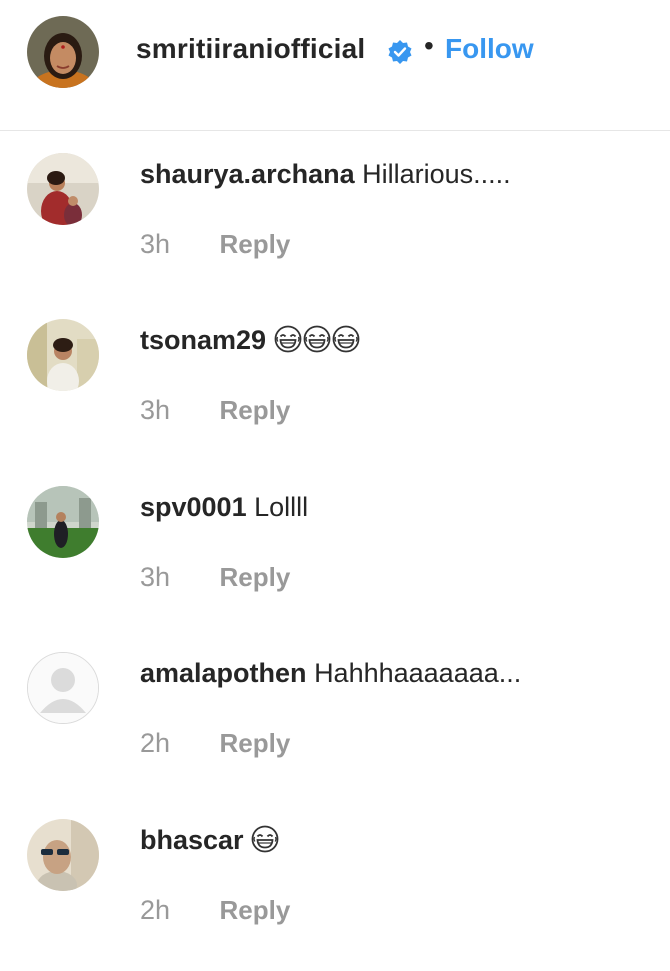 Image resolution: width=670 pixels, height=971 pixels. I want to click on comment-username: bhascar, so click(192, 840).